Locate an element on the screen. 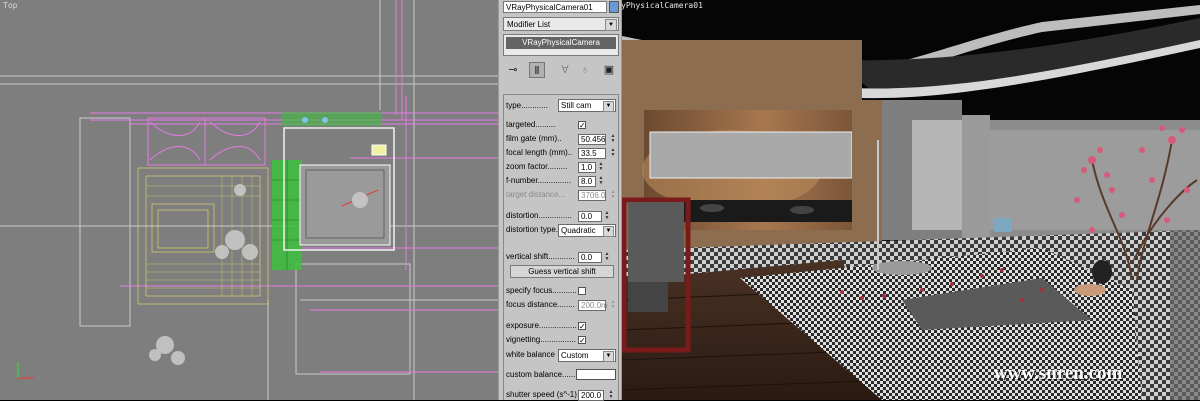 The width and height of the screenshot is (1200, 401). focal-length-label: focal length (mm) is located at coordinates (537, 152).